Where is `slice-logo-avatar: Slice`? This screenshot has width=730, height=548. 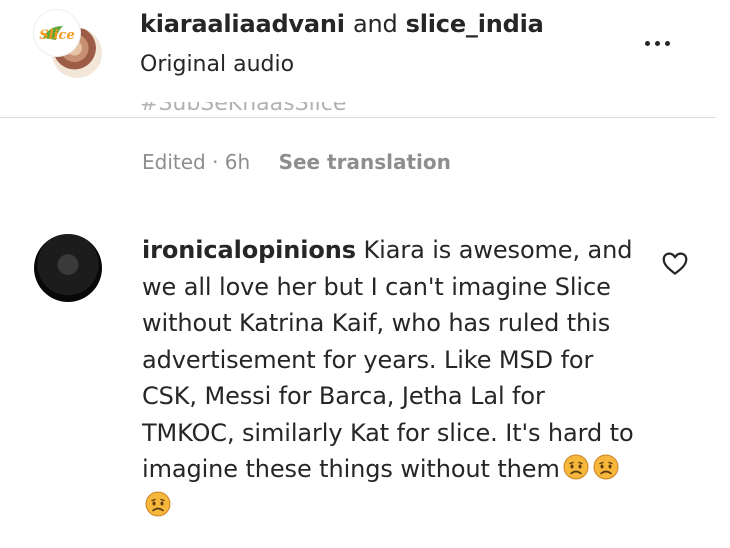 slice-logo-avatar: Slice is located at coordinates (57, 33).